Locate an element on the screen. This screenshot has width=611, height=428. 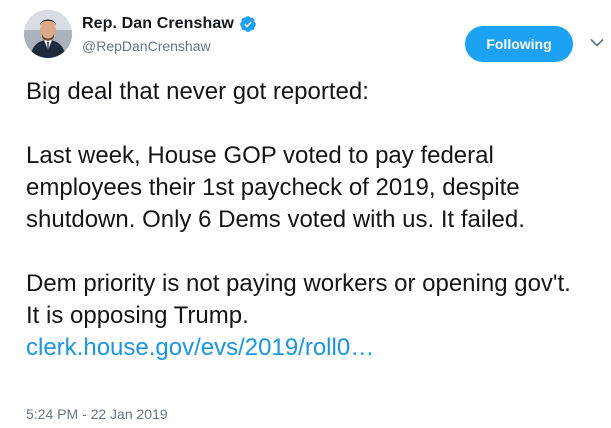
tweet-options-button is located at coordinates (597, 44).